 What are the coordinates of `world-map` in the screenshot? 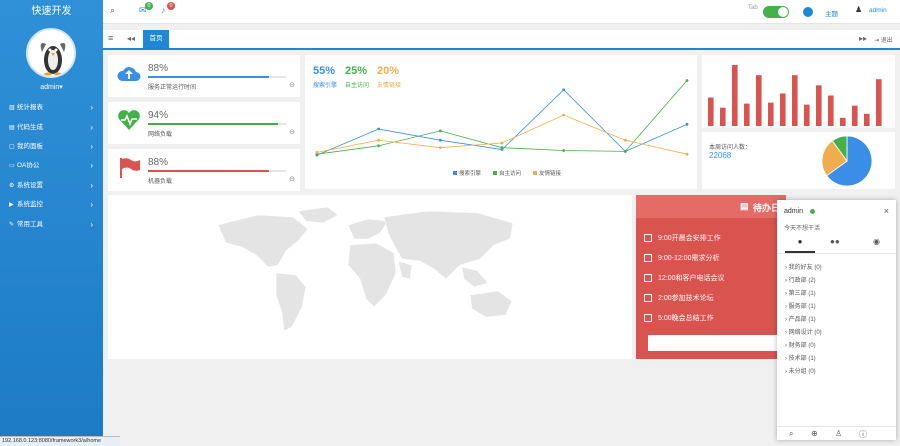 It's located at (365, 269).